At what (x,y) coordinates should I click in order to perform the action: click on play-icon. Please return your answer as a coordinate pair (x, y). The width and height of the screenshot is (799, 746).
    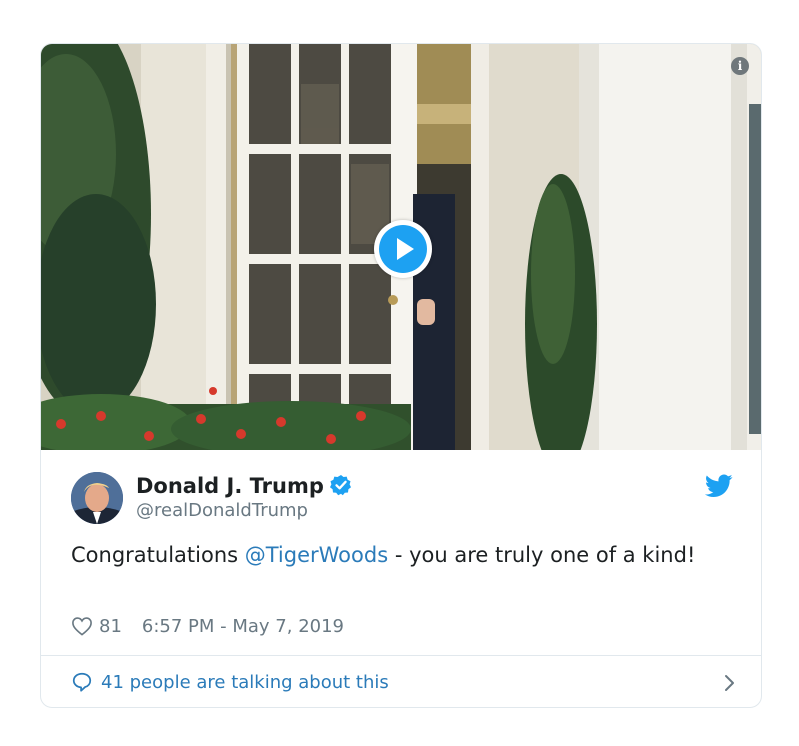
    Looking at the image, I should click on (403, 249).